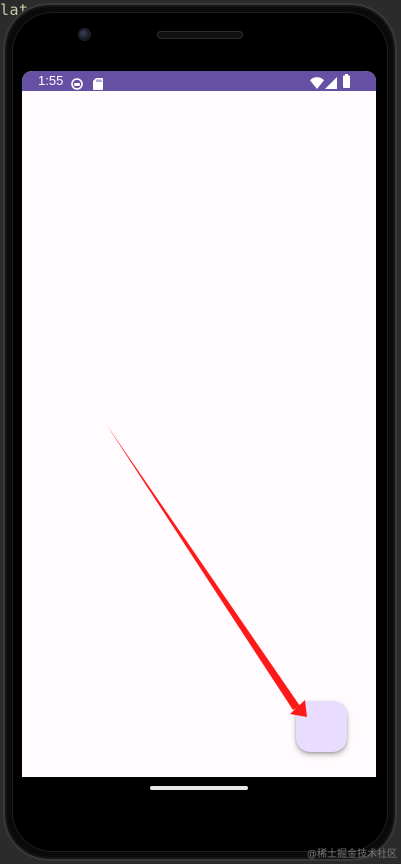 The image size is (401, 864). Describe the element at coordinates (352, 854) in the screenshot. I see `watermark: @稀土掘金技术社区` at that location.